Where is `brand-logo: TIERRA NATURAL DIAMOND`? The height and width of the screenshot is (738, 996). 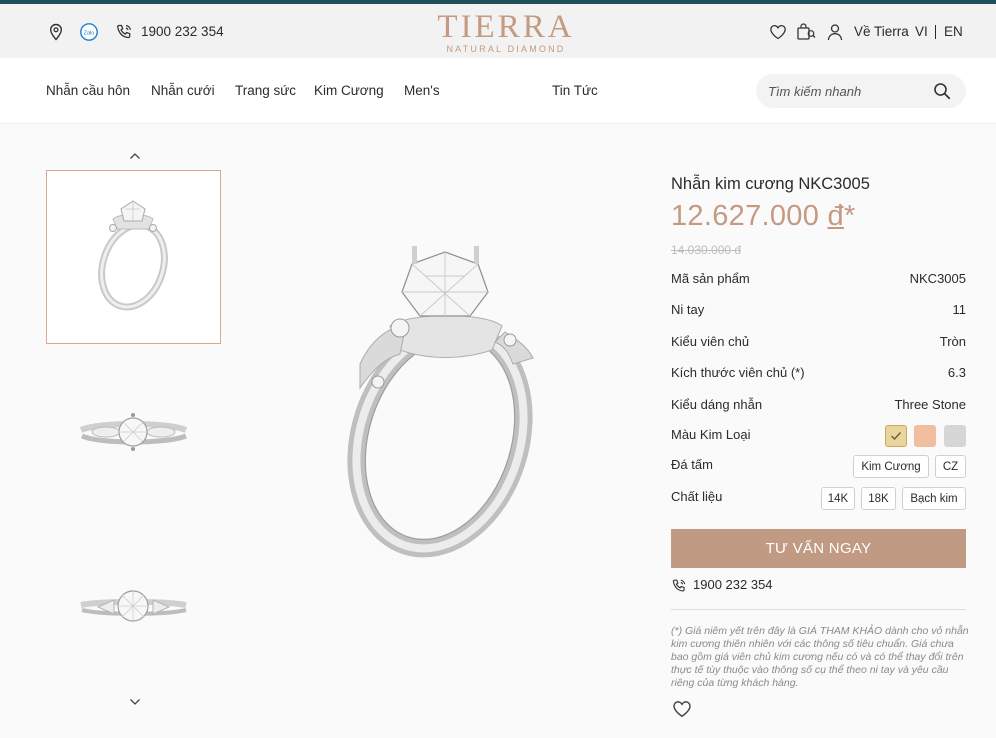
brand-logo: TIERRA NATURAL DIAMOND is located at coordinates (506, 32).